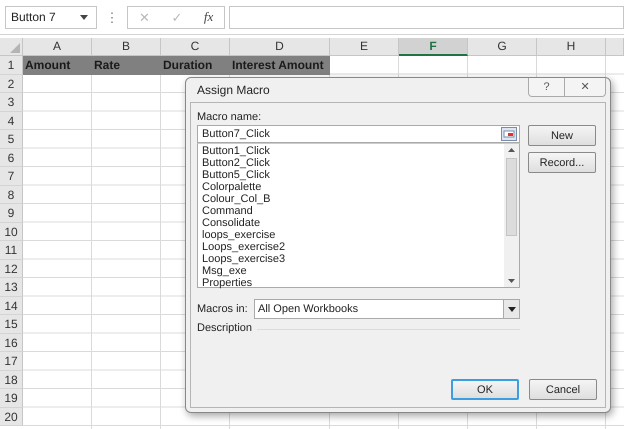 The width and height of the screenshot is (624, 429). Describe the element at coordinates (351, 187) in the screenshot. I see `macro-list-item: Colorpalette` at that location.